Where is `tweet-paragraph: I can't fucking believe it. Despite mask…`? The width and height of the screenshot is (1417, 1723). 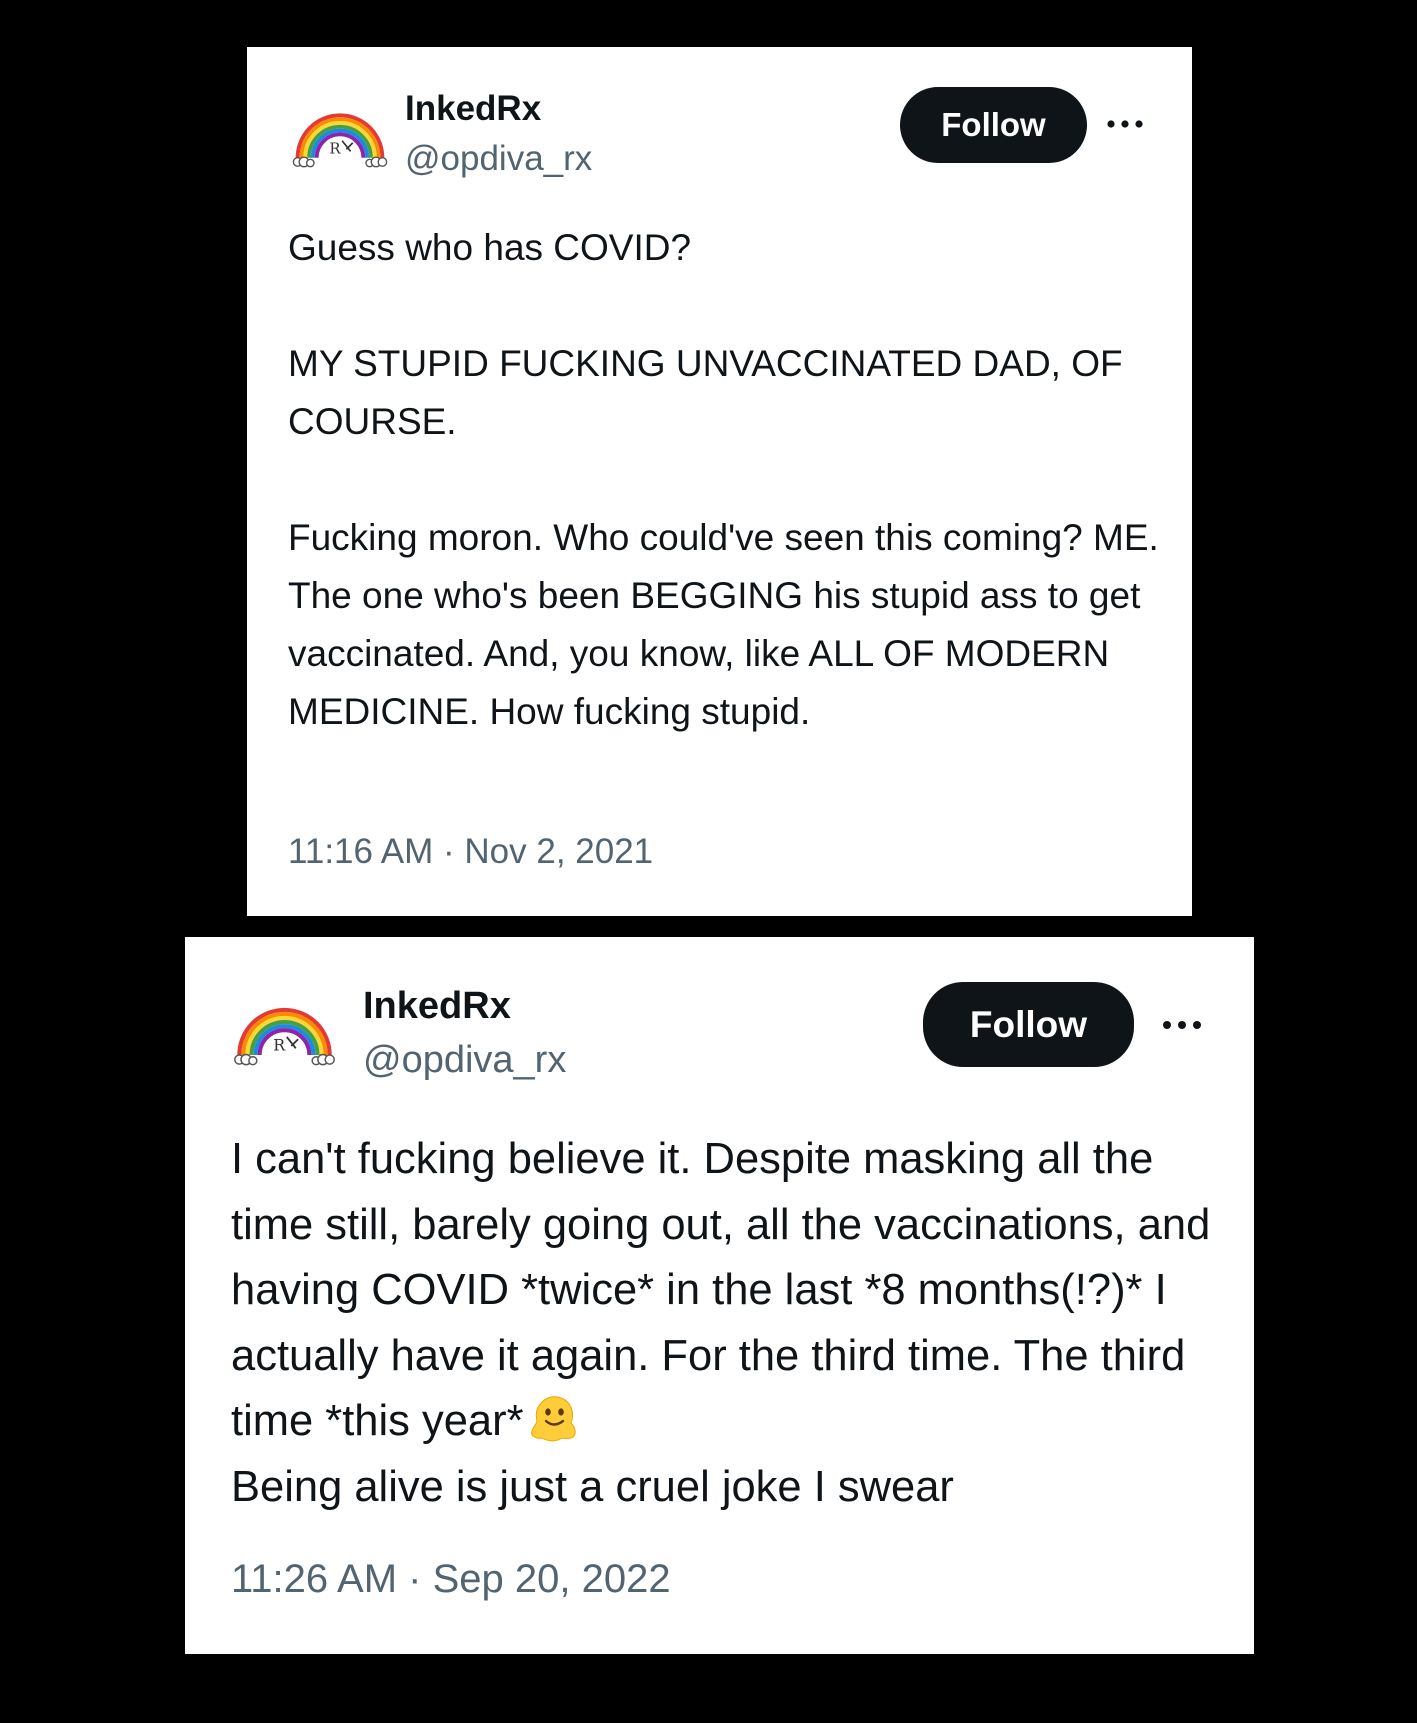
tweet-paragraph: I can't fucking believe it. Despite mask… is located at coordinates (731, 1291).